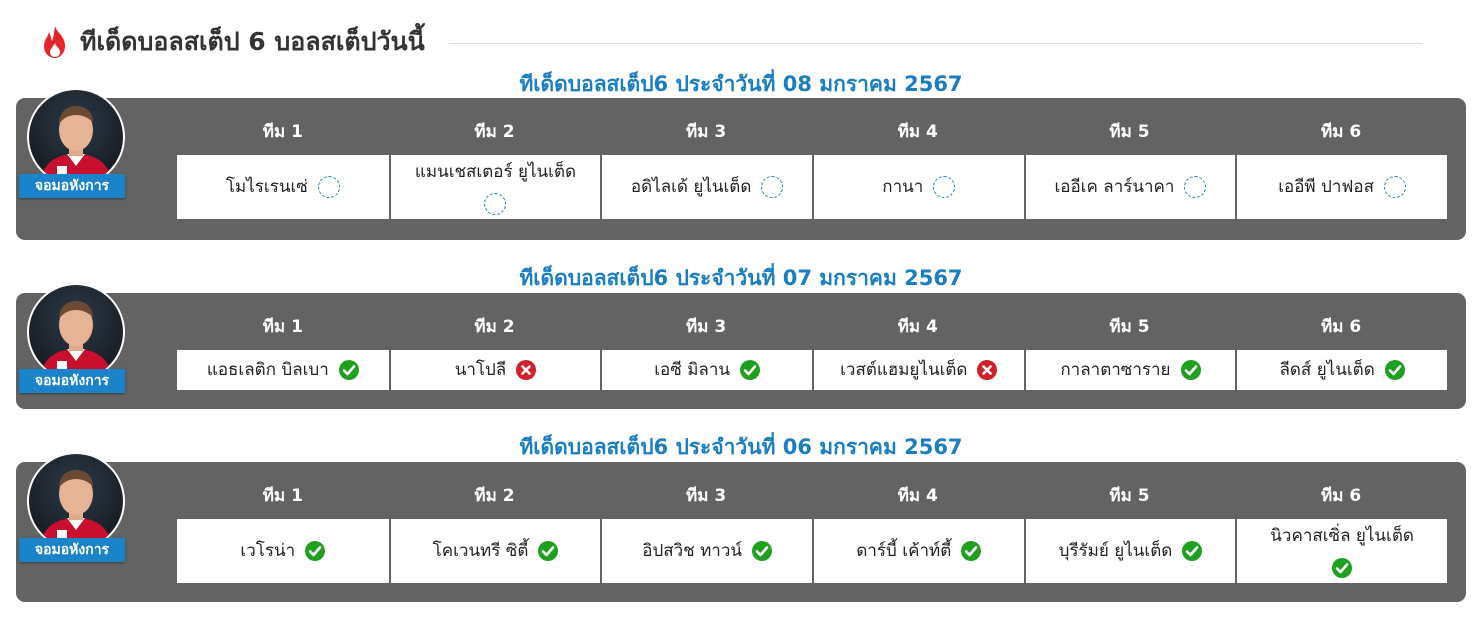 Image resolution: width=1478 pixels, height=620 pixels. Describe the element at coordinates (1342, 536) in the screenshot. I see `team-name: นิวคาสเซิ่ล ยูไนเต็ด` at that location.